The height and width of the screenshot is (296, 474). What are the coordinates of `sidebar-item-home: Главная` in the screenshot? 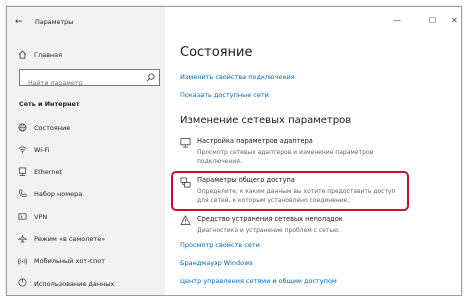 It's located at (48, 55).